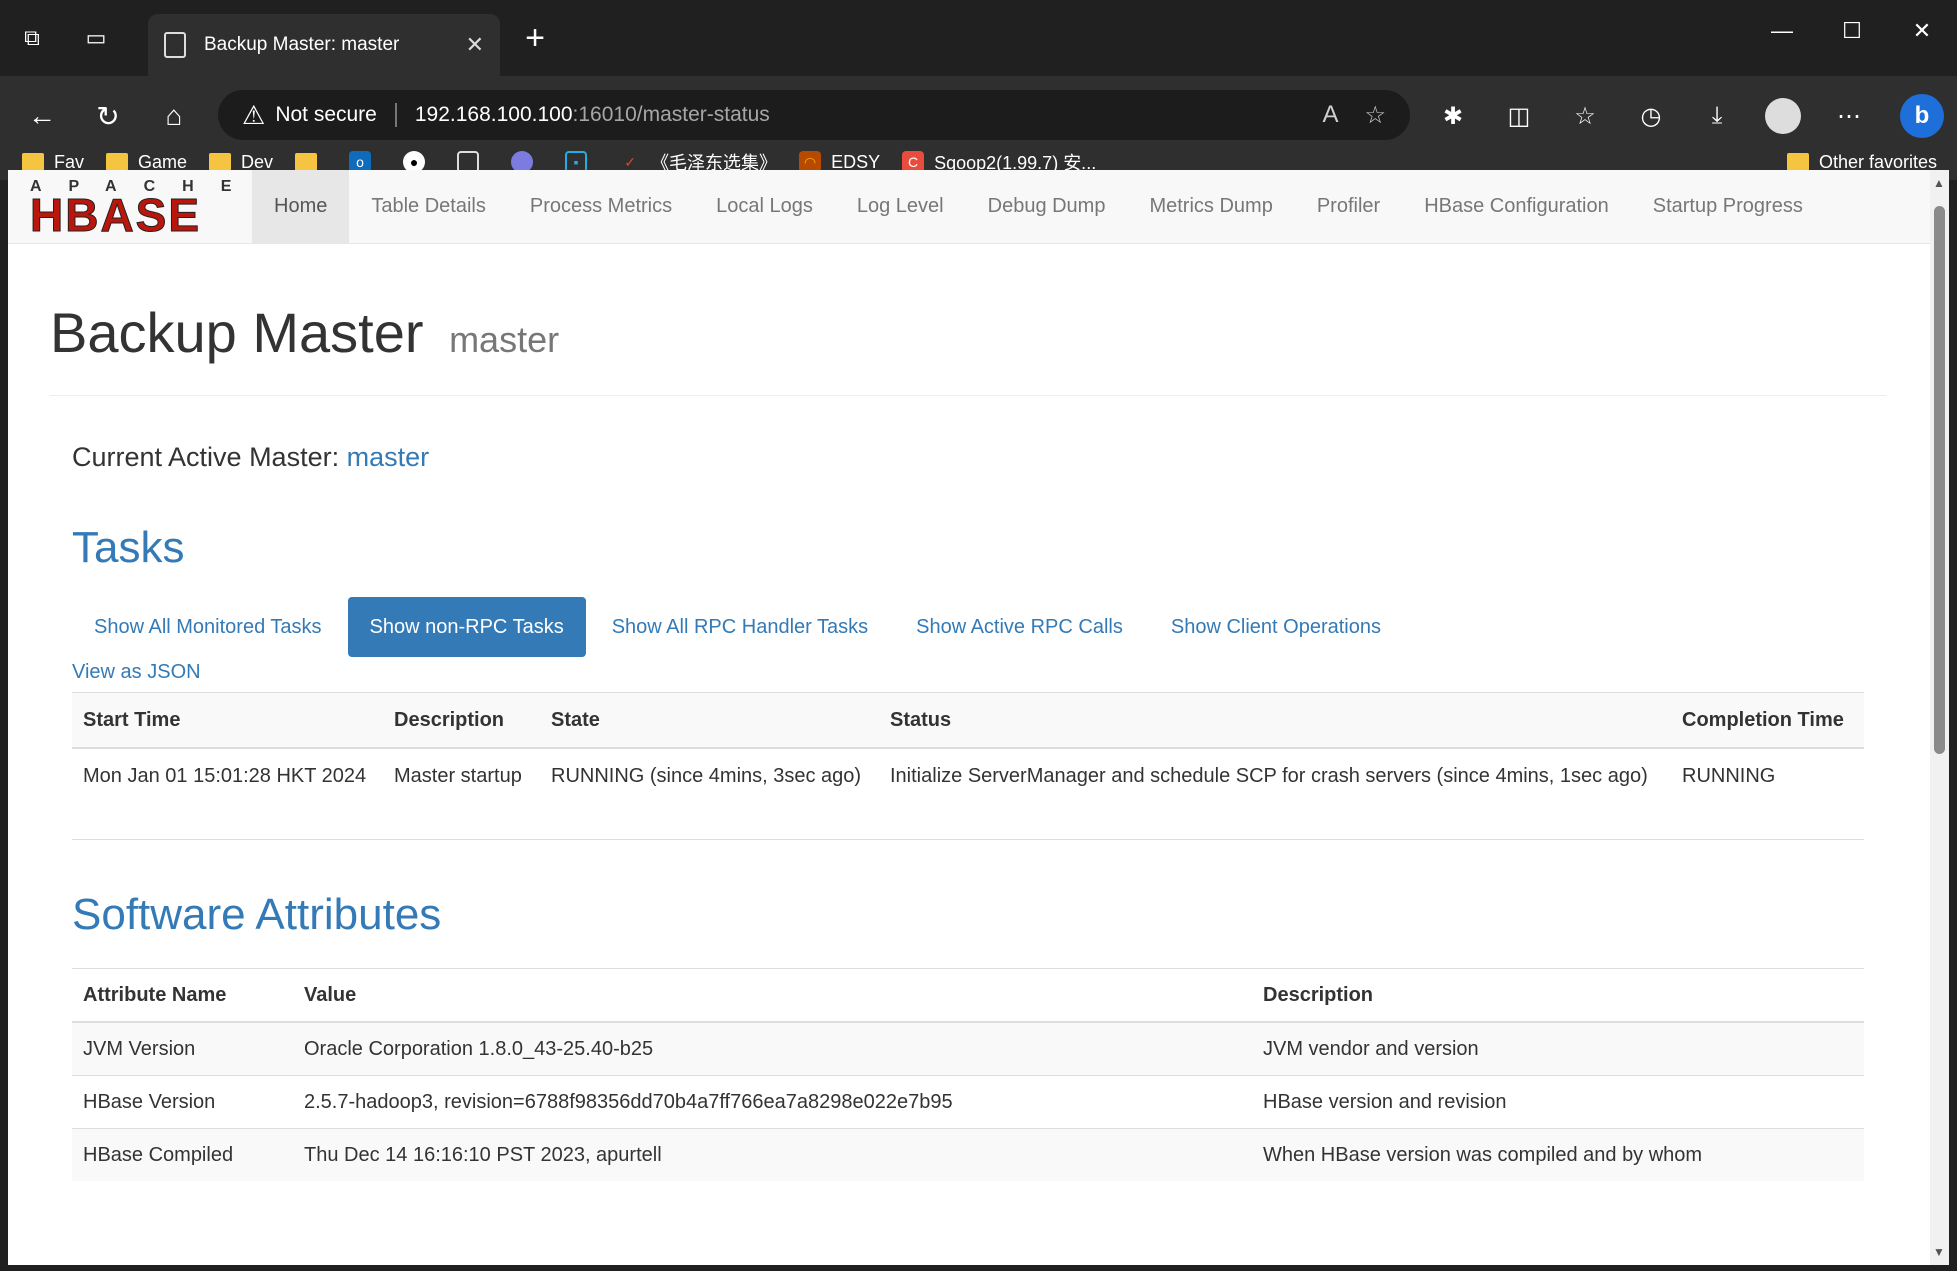 This screenshot has height=1271, width=1957. I want to click on vertical-tabs-icon: ▭, so click(96, 38).